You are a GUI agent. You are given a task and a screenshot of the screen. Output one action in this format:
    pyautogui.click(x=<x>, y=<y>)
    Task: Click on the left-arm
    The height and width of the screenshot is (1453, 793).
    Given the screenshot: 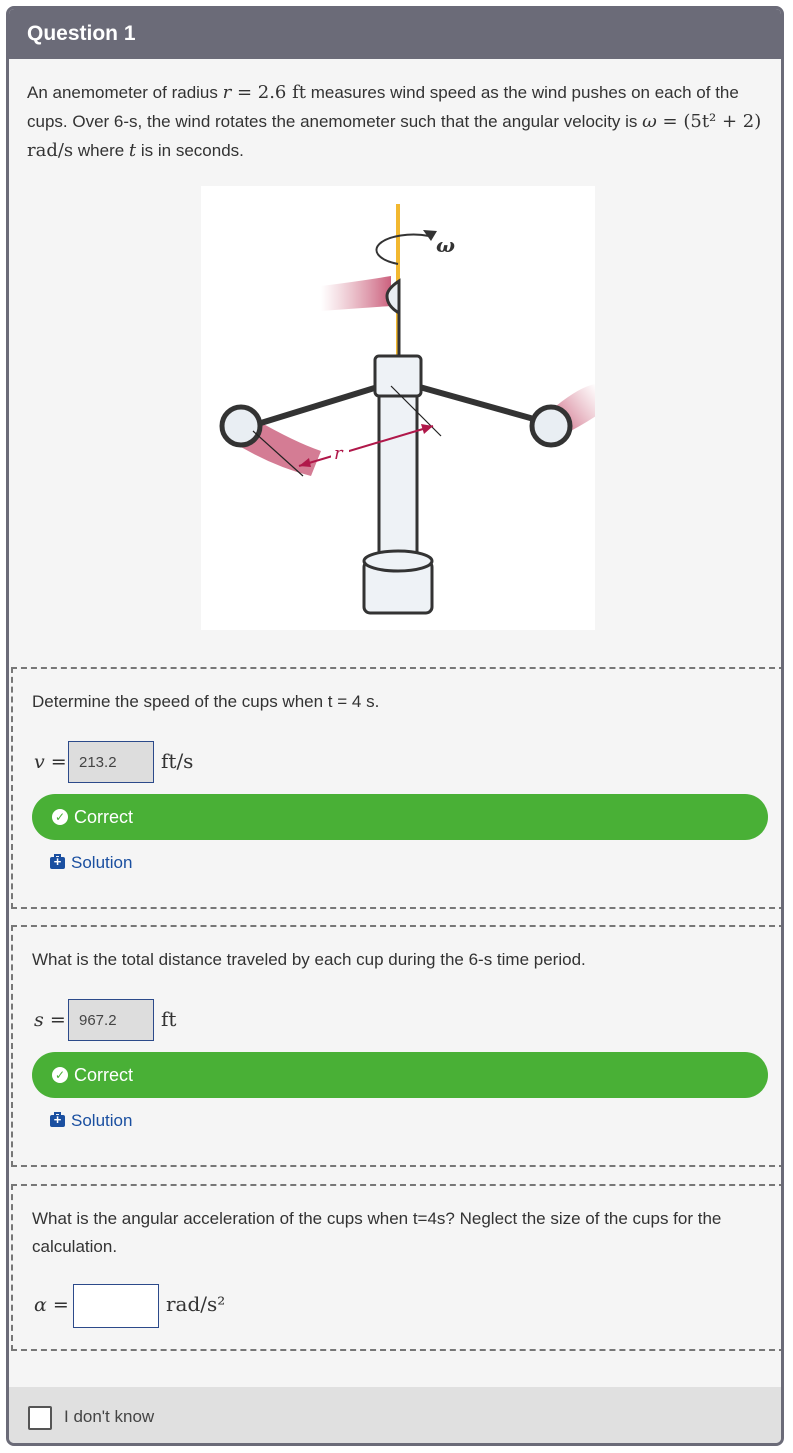 What is the action you would take?
    pyautogui.click(x=316, y=406)
    